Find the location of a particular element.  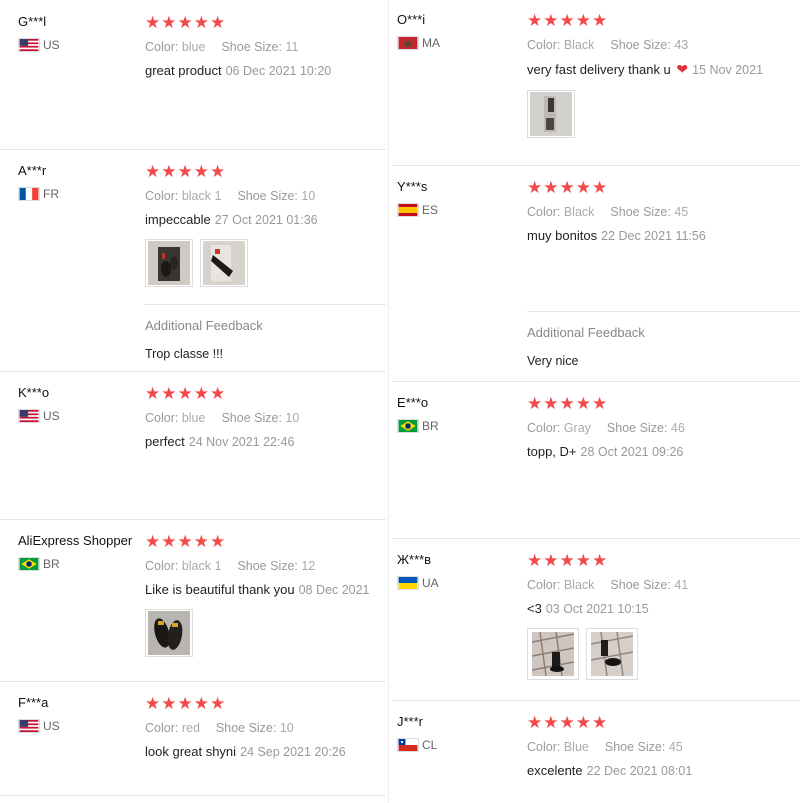

reviewer-info: K***o US is located at coordinates (39, 404).